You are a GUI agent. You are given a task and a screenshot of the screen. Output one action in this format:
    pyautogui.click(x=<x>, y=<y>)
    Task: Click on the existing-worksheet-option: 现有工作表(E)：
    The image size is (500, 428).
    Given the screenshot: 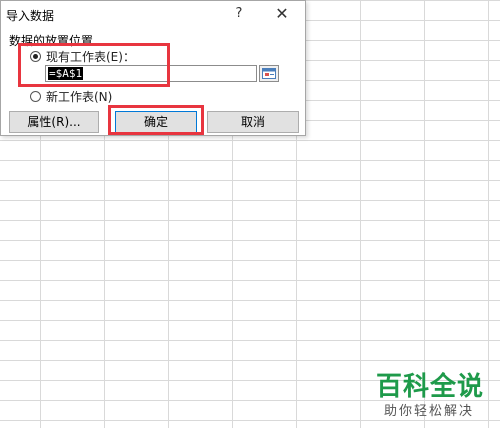 What is the action you would take?
    pyautogui.click(x=82, y=56)
    